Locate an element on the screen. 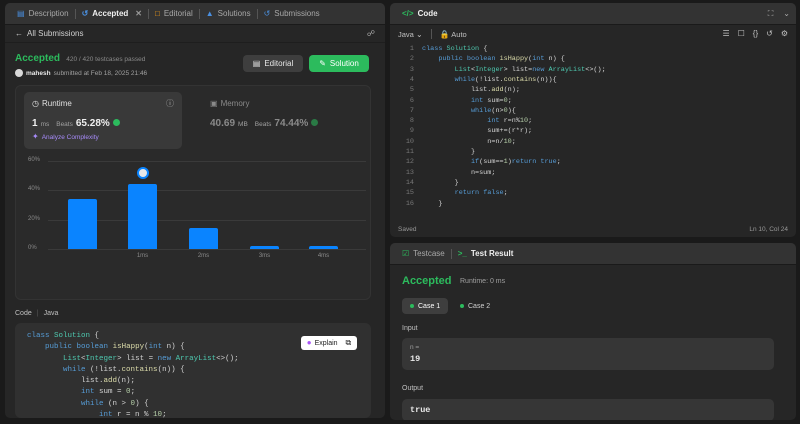 This screenshot has width=800, height=424. beats-badge-icon is located at coordinates (116, 122).